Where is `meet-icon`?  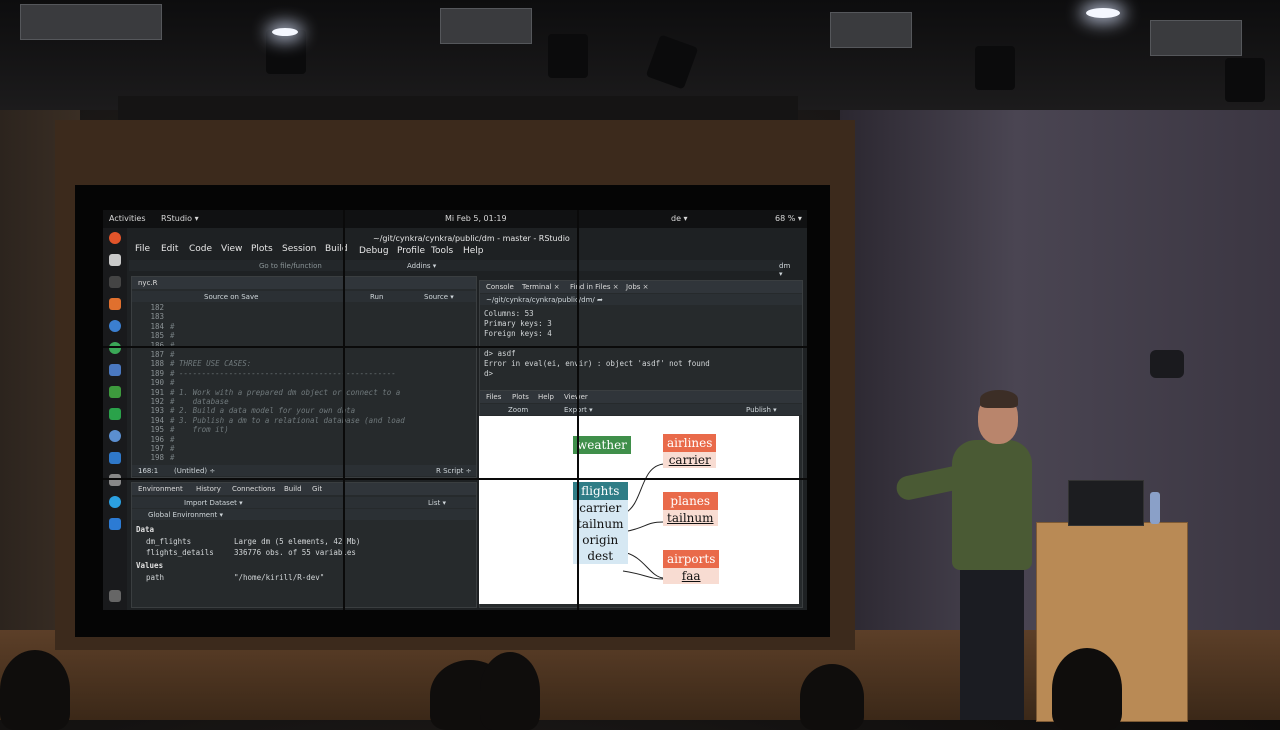 meet-icon is located at coordinates (115, 414).